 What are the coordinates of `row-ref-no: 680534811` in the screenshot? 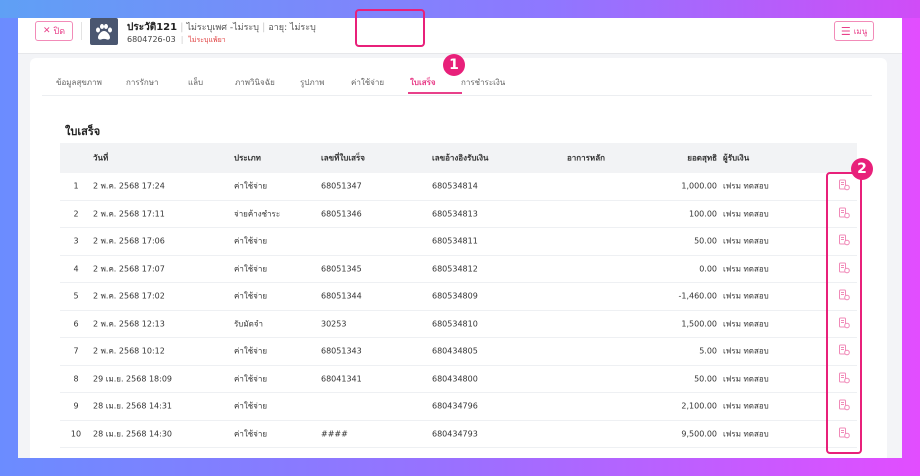 It's located at (455, 241).